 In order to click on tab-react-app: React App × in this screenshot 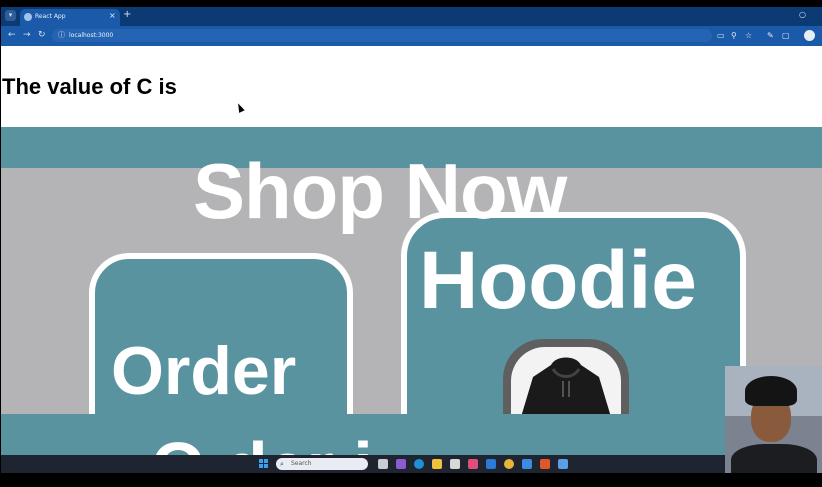, I will do `click(70, 17)`.